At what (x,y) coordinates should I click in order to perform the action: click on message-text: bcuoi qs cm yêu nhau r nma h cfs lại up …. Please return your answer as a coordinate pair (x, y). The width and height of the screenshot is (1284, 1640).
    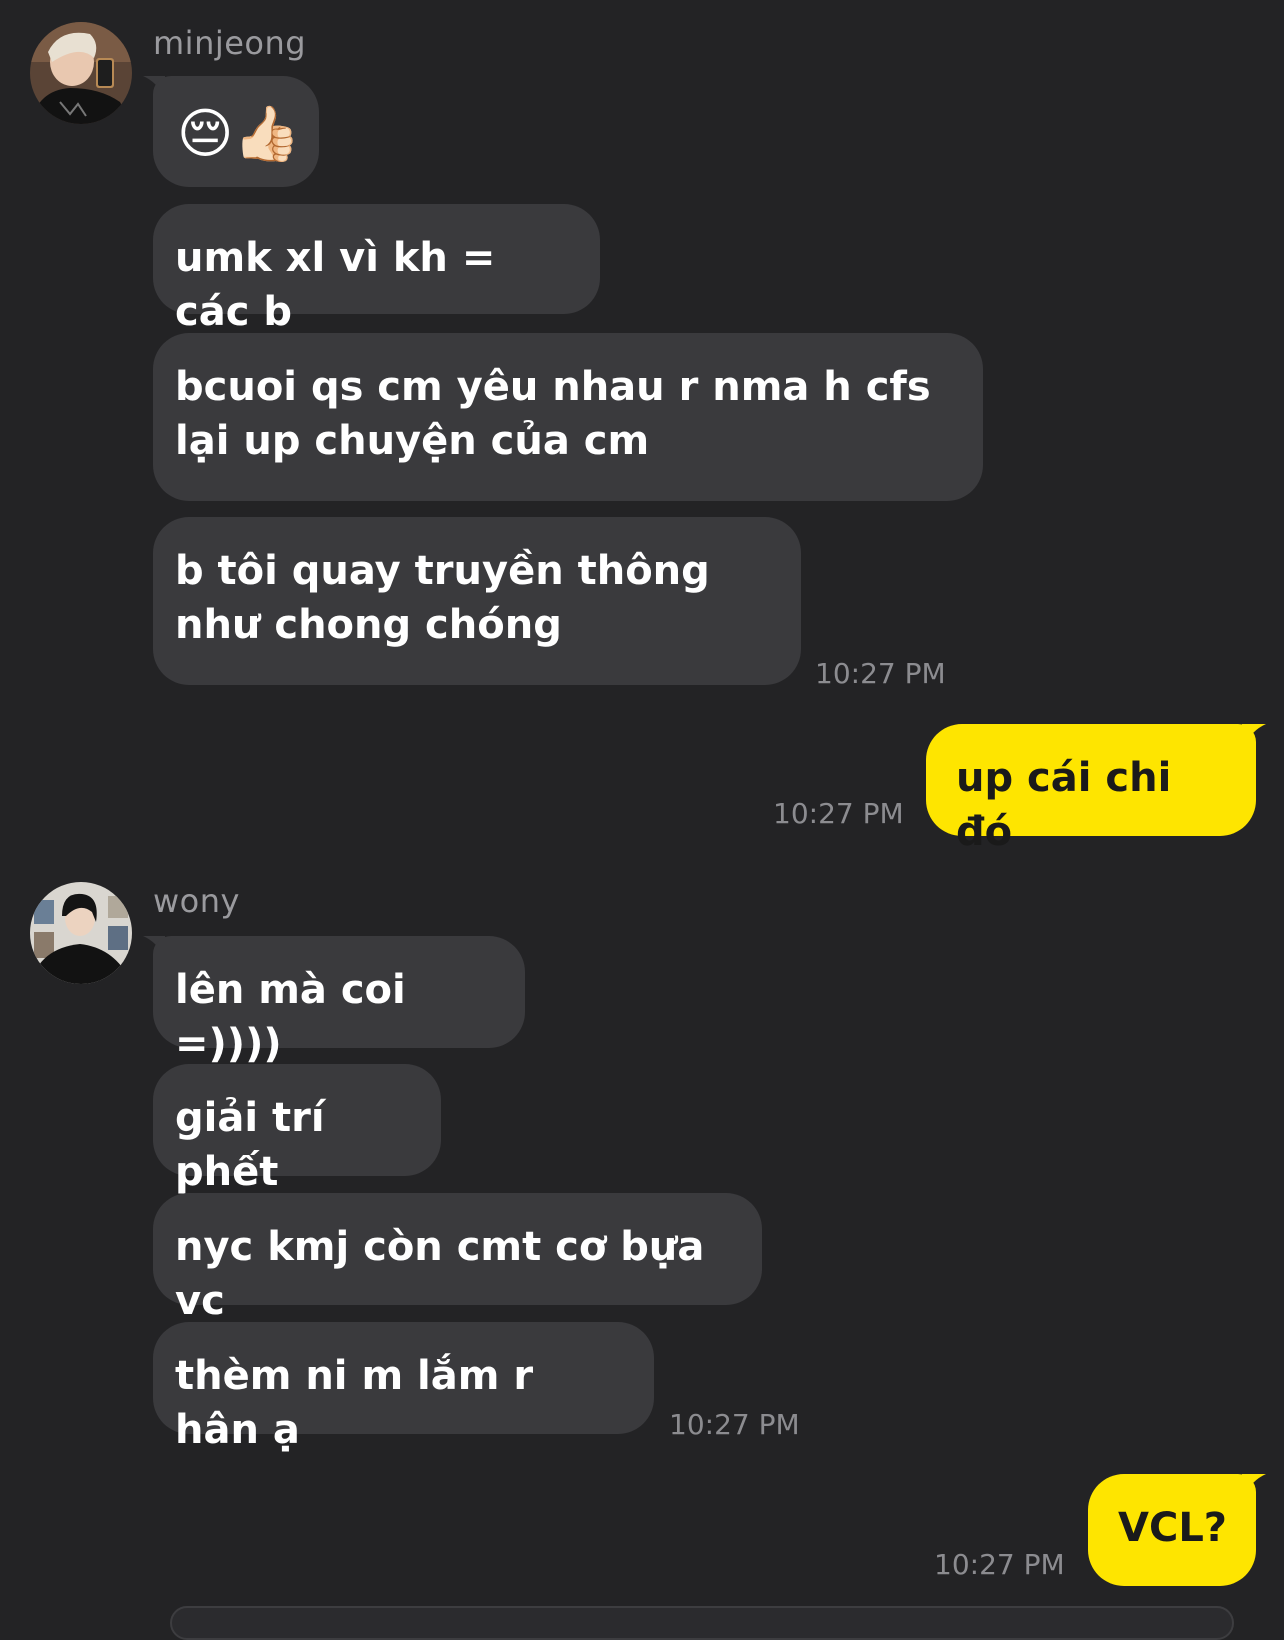
    Looking at the image, I should click on (553, 414).